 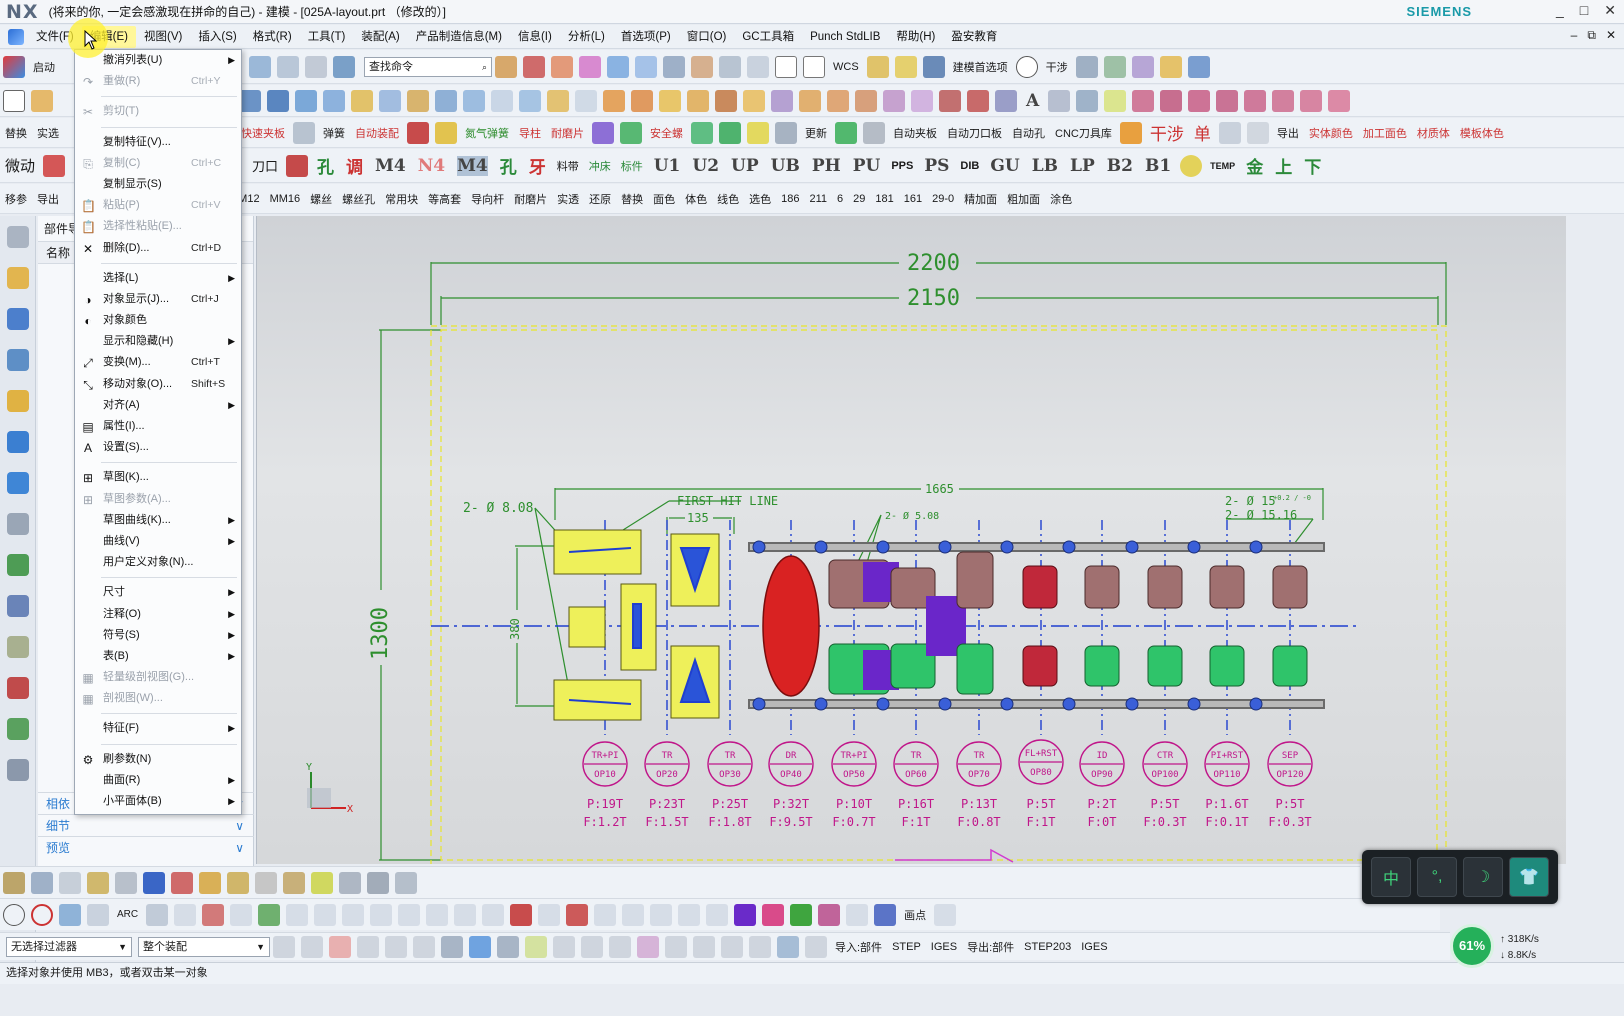 I want to click on hole-button-2: 孔, so click(x=508, y=165).